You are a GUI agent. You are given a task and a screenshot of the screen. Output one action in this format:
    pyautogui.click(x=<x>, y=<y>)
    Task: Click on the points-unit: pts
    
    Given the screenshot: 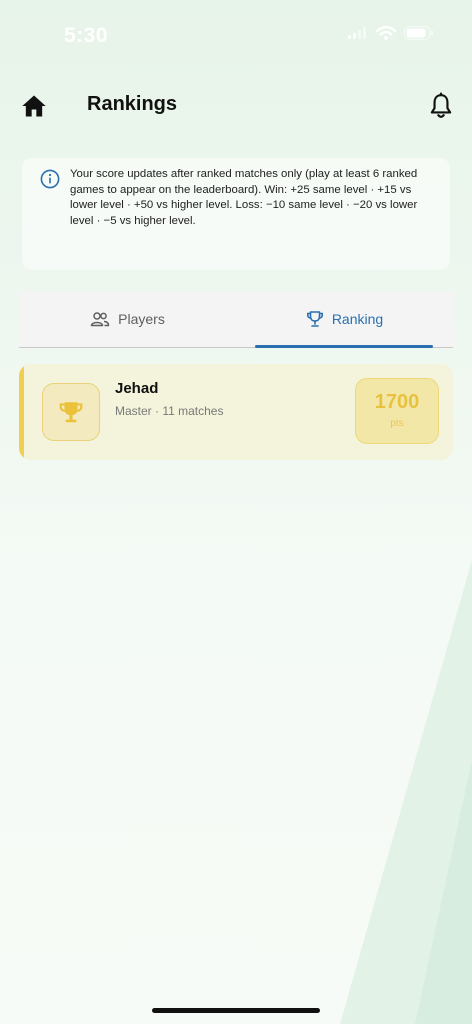 What is the action you would take?
    pyautogui.click(x=397, y=423)
    